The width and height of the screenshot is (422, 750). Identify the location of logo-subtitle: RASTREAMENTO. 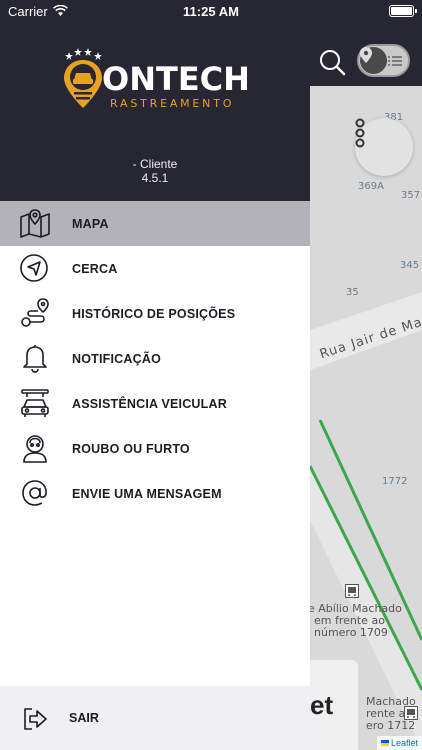
(172, 103).